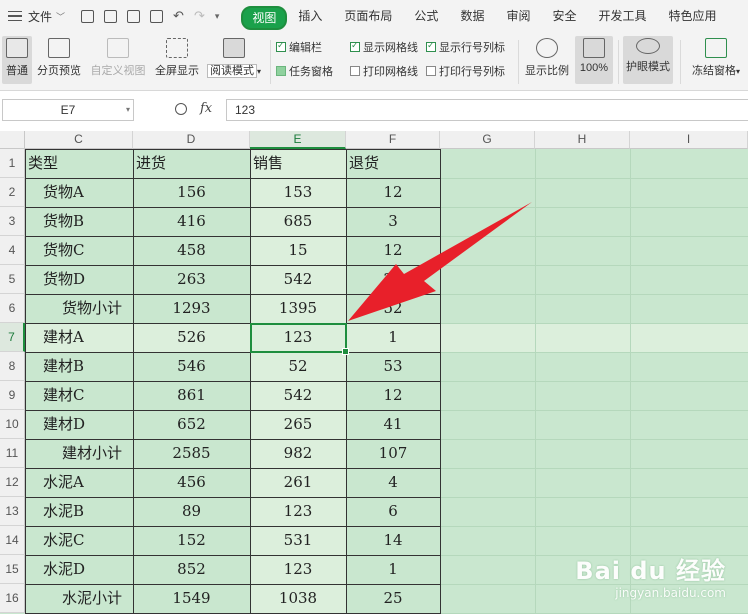 The image size is (748, 614). What do you see at coordinates (472, 72) in the screenshot?
I see `print-headers-label: 打印行号列标` at bounding box center [472, 72].